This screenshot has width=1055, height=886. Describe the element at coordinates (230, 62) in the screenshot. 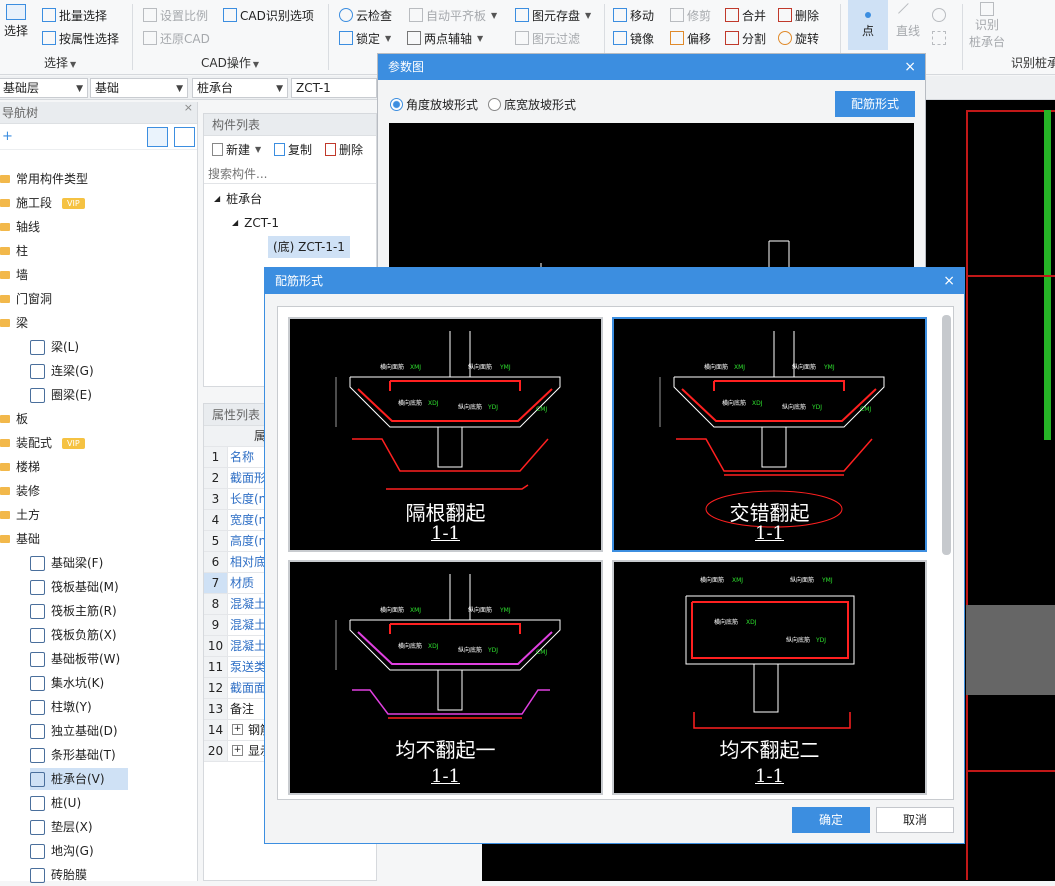

I see `cad-group-label: CAD操作 ▼` at that location.